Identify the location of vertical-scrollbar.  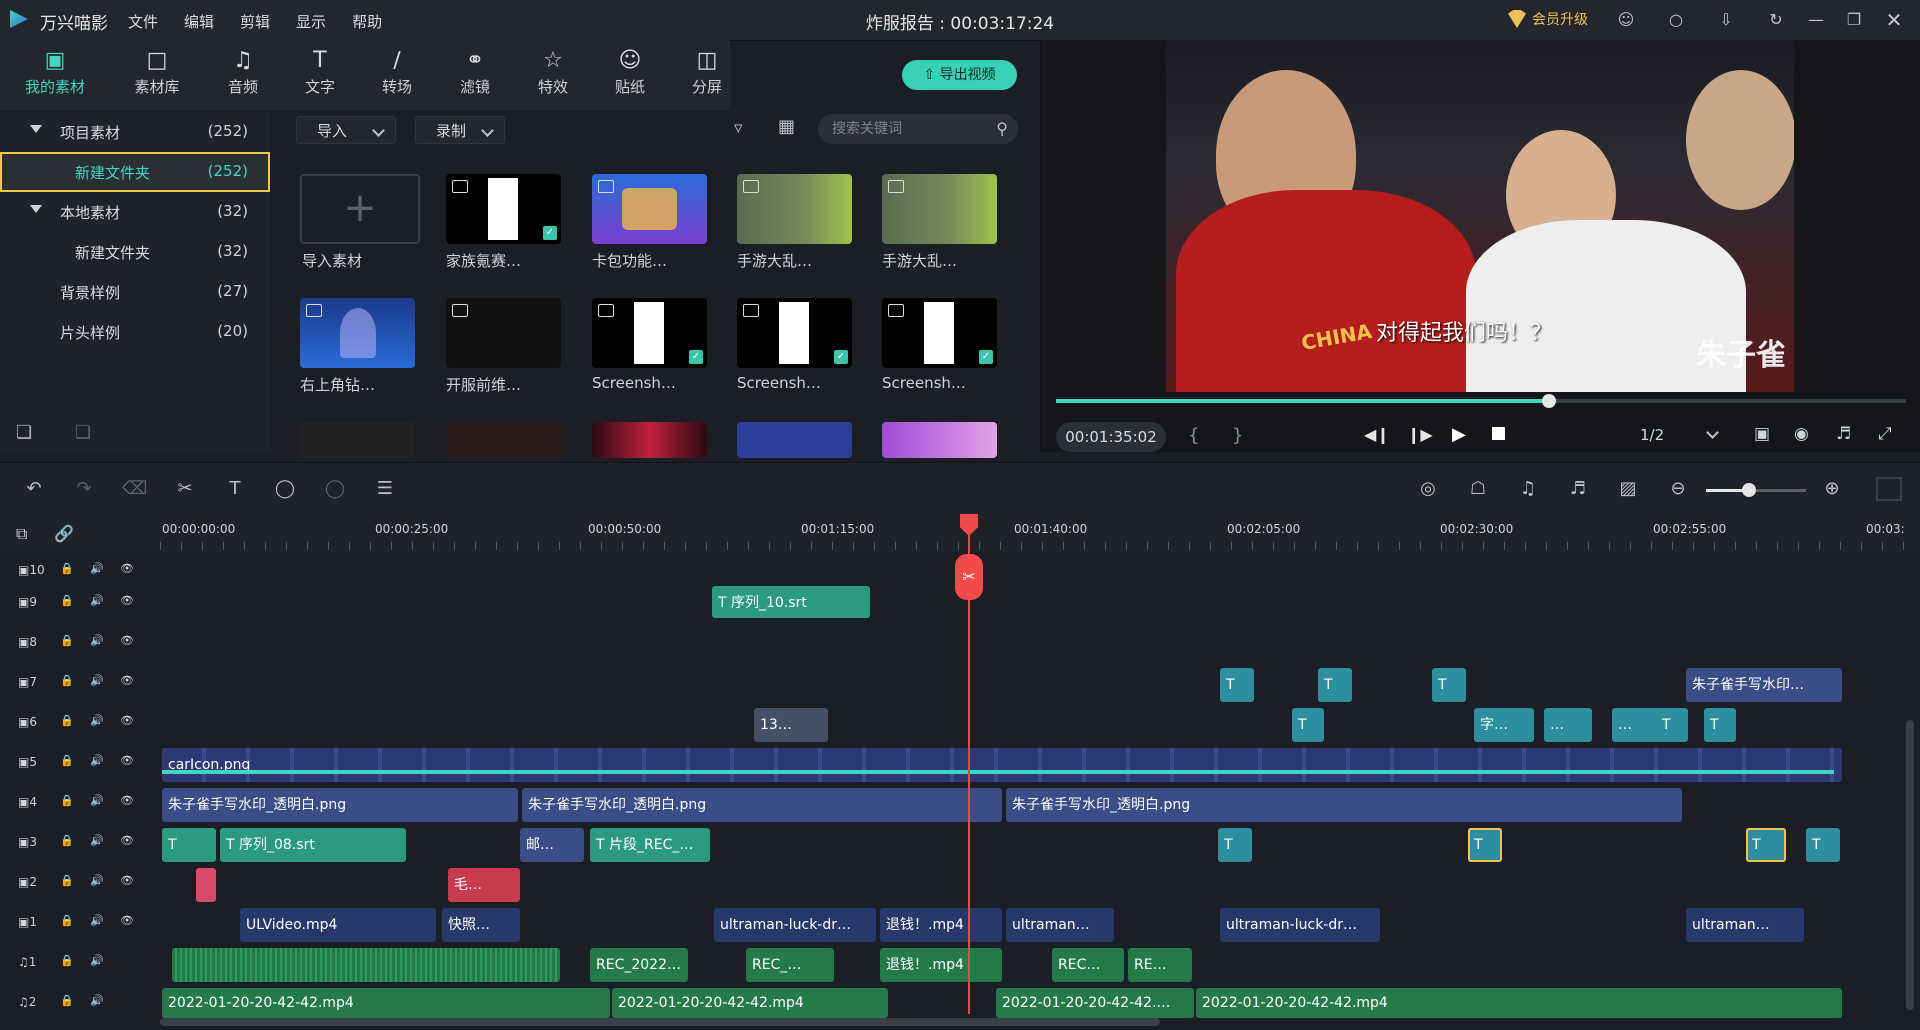
(1910, 865).